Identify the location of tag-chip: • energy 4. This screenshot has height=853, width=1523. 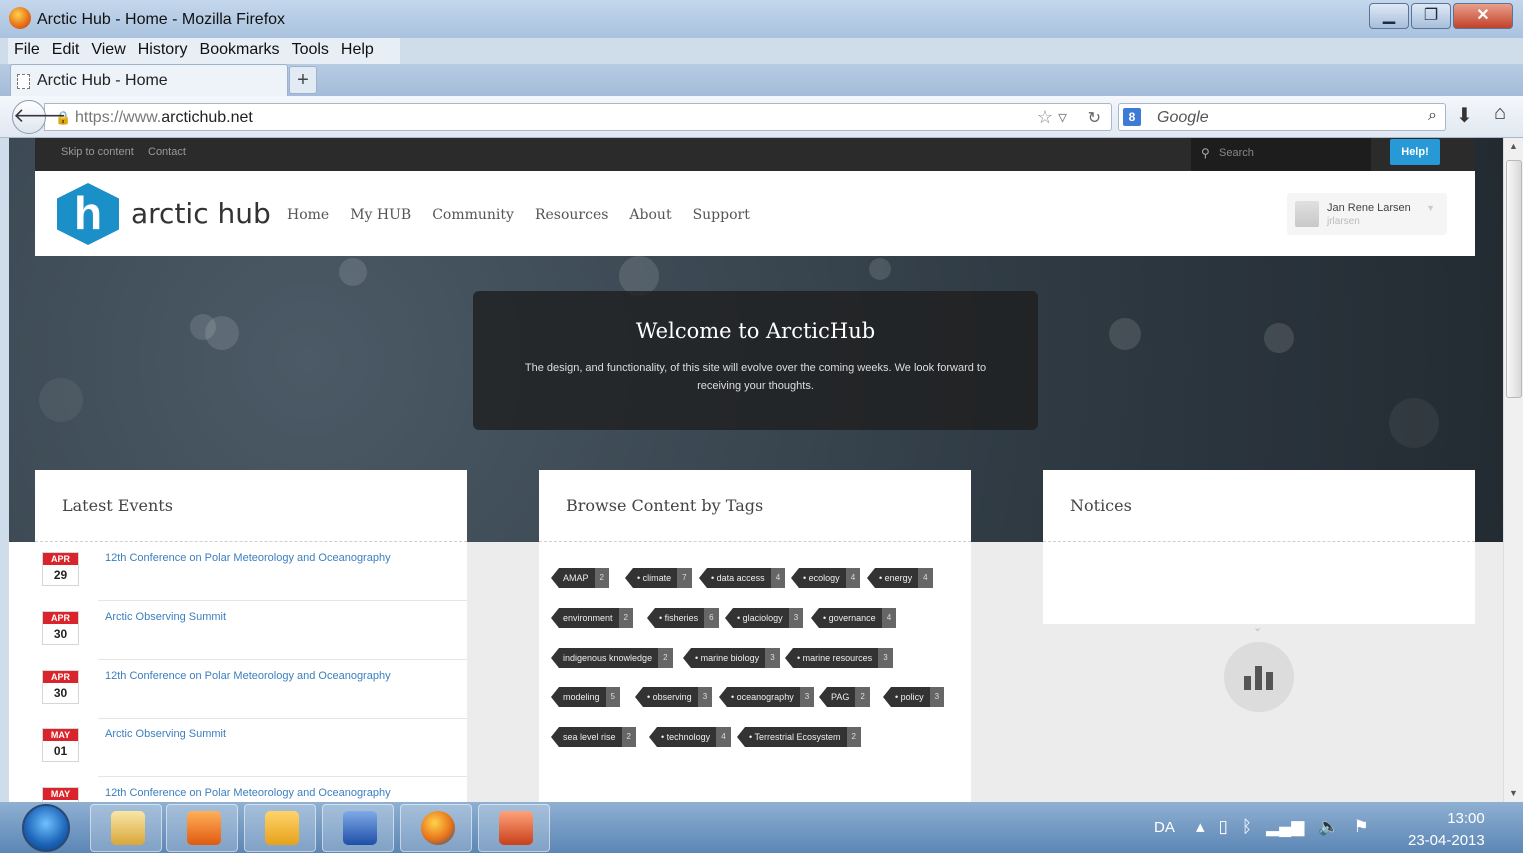
(900, 578).